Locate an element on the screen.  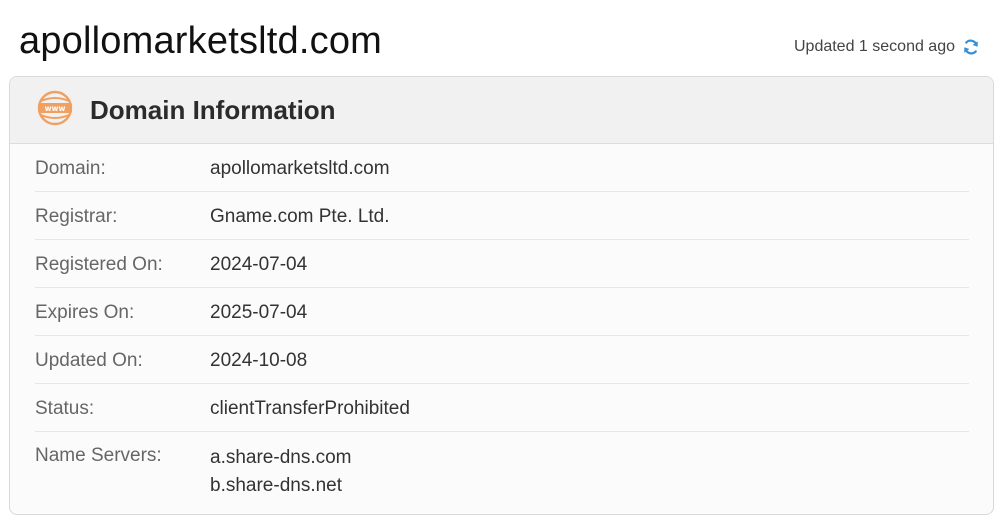
name-servers-label: Name Servers: is located at coordinates (98, 455).